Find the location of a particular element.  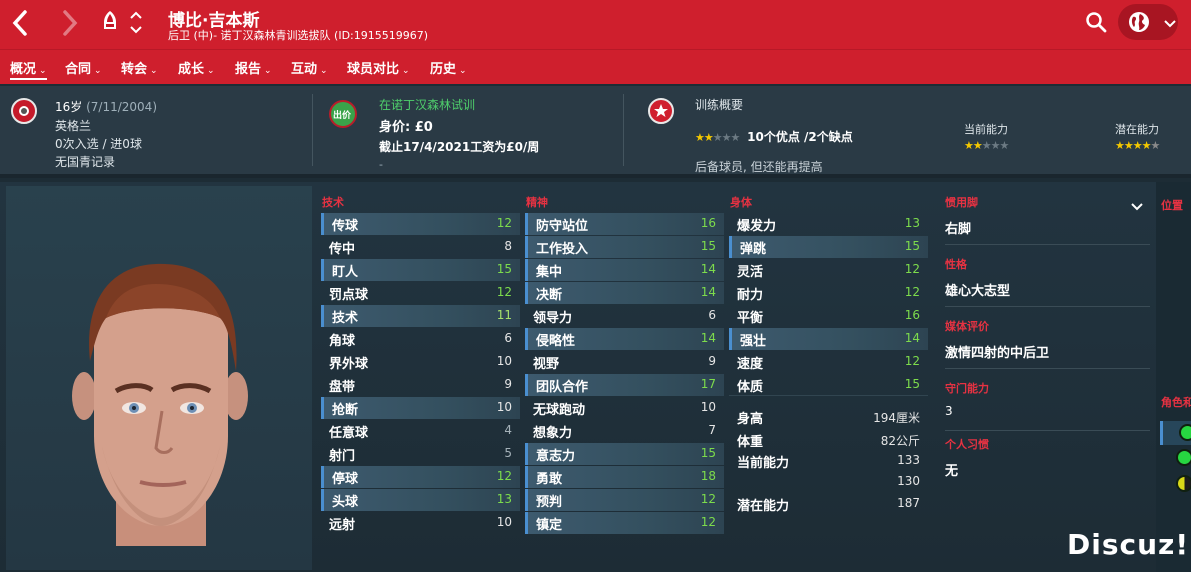

tab-reports: 报告 ⌄ is located at coordinates (253, 69).